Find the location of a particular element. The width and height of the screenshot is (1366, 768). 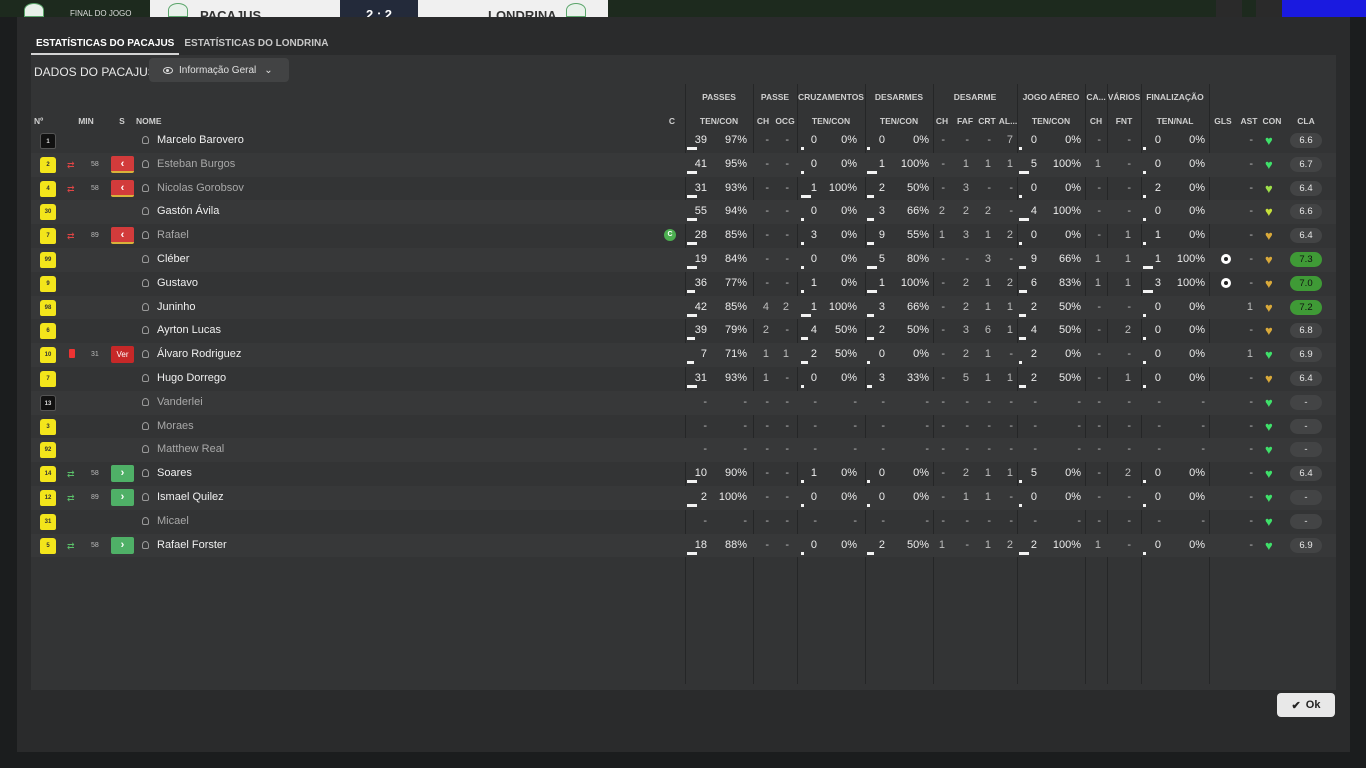

player-name: Micael is located at coordinates (173, 521).